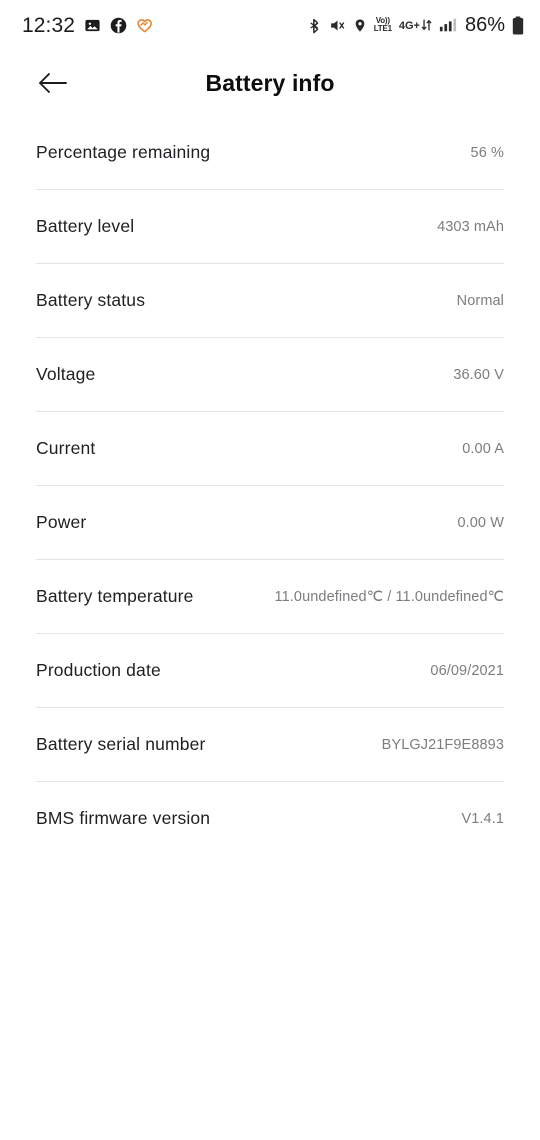 The width and height of the screenshot is (540, 1140). What do you see at coordinates (270, 448) in the screenshot?
I see `table-row: Current 0.00 A` at bounding box center [270, 448].